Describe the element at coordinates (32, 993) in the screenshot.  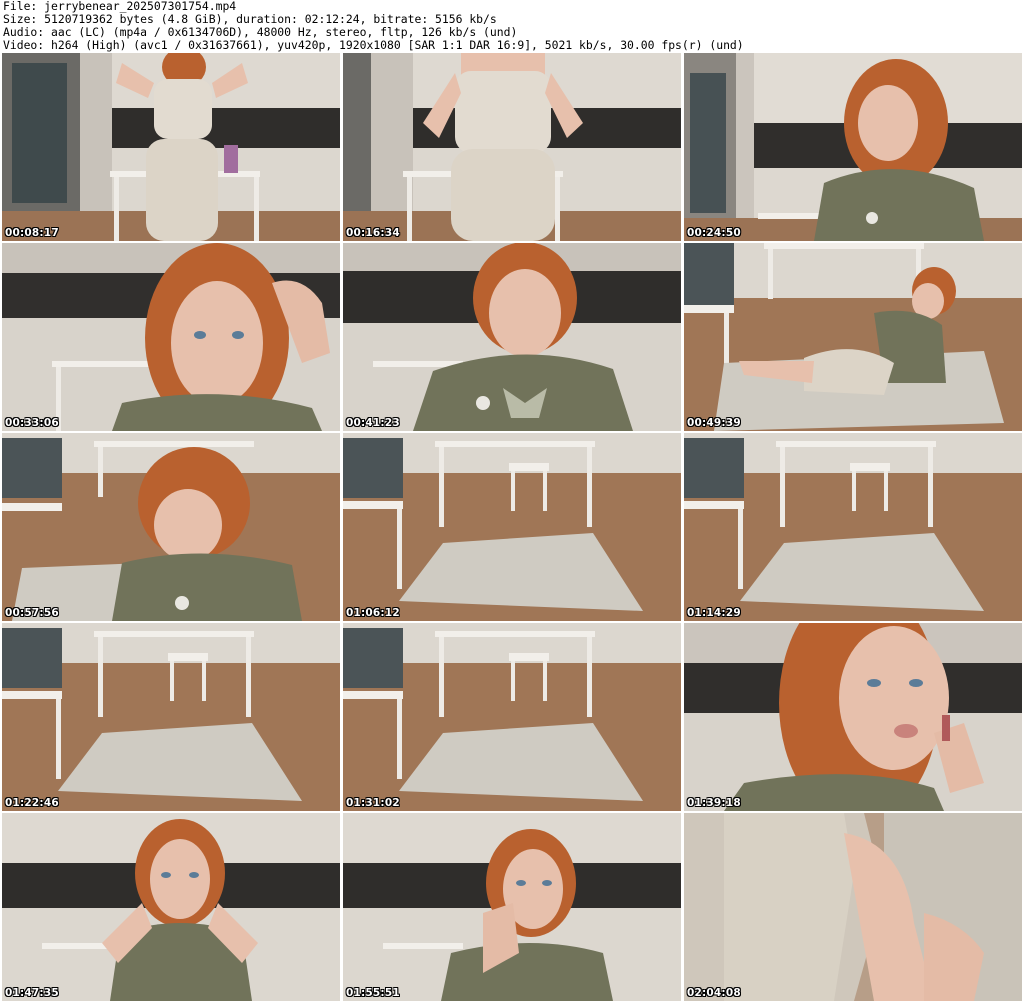
I see `thumbnail-timestamp: 01:47:35` at that location.